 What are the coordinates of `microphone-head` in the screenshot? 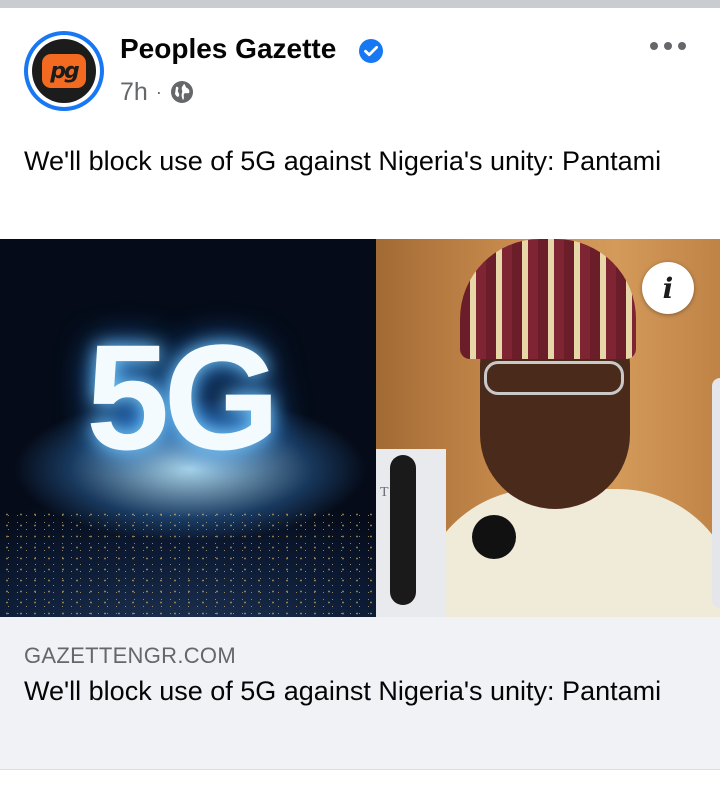 It's located at (494, 537).